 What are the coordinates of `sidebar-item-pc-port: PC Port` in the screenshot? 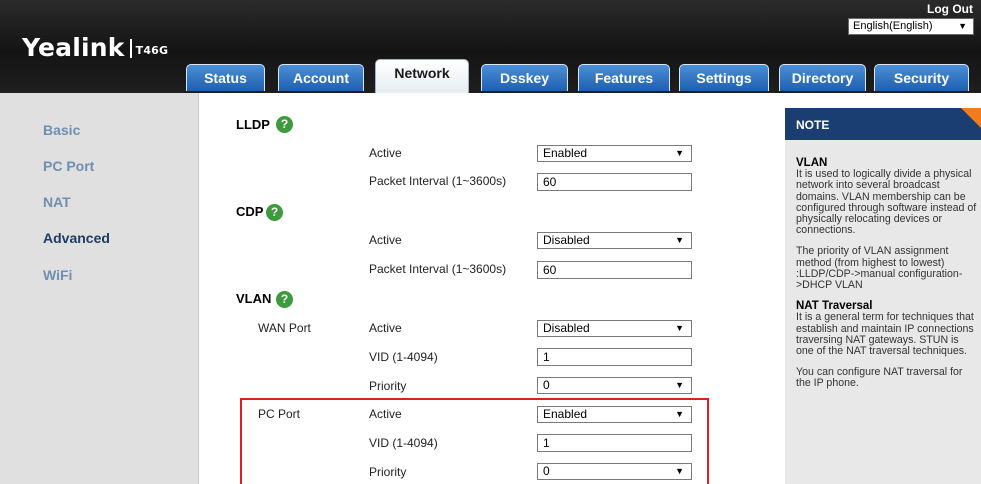 It's located at (68, 166).